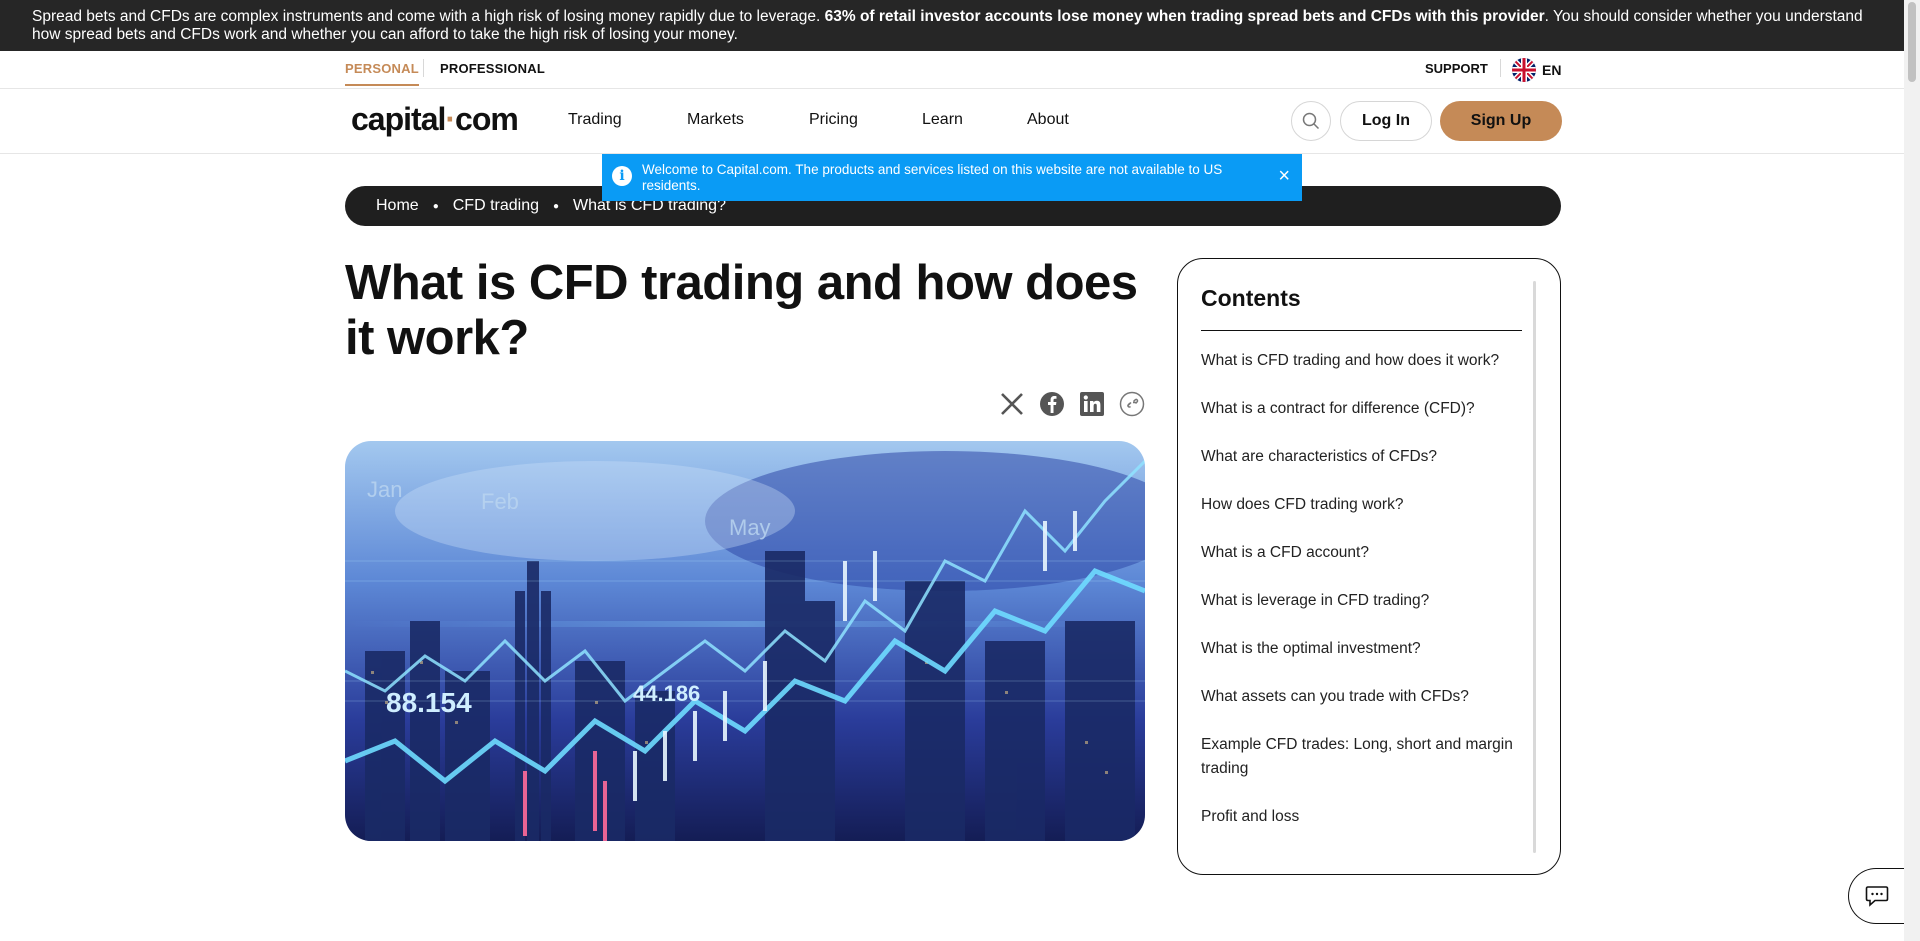 The height and width of the screenshot is (941, 1920). I want to click on nav-markets: Markets, so click(715, 120).